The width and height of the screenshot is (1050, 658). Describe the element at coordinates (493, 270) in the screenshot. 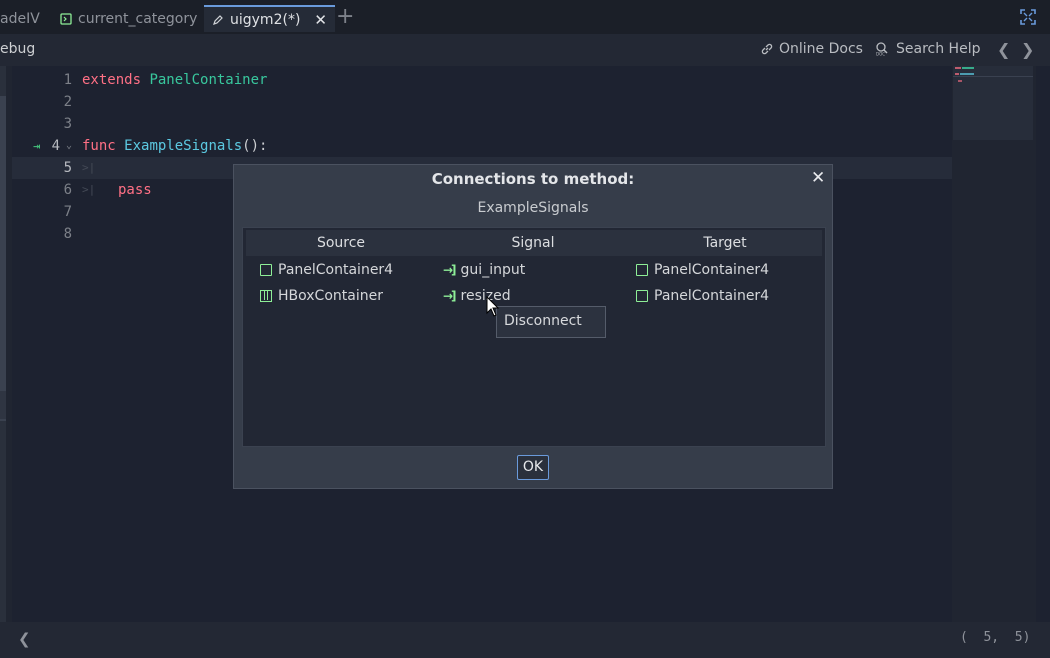

I see `signal-name: gui_input` at that location.